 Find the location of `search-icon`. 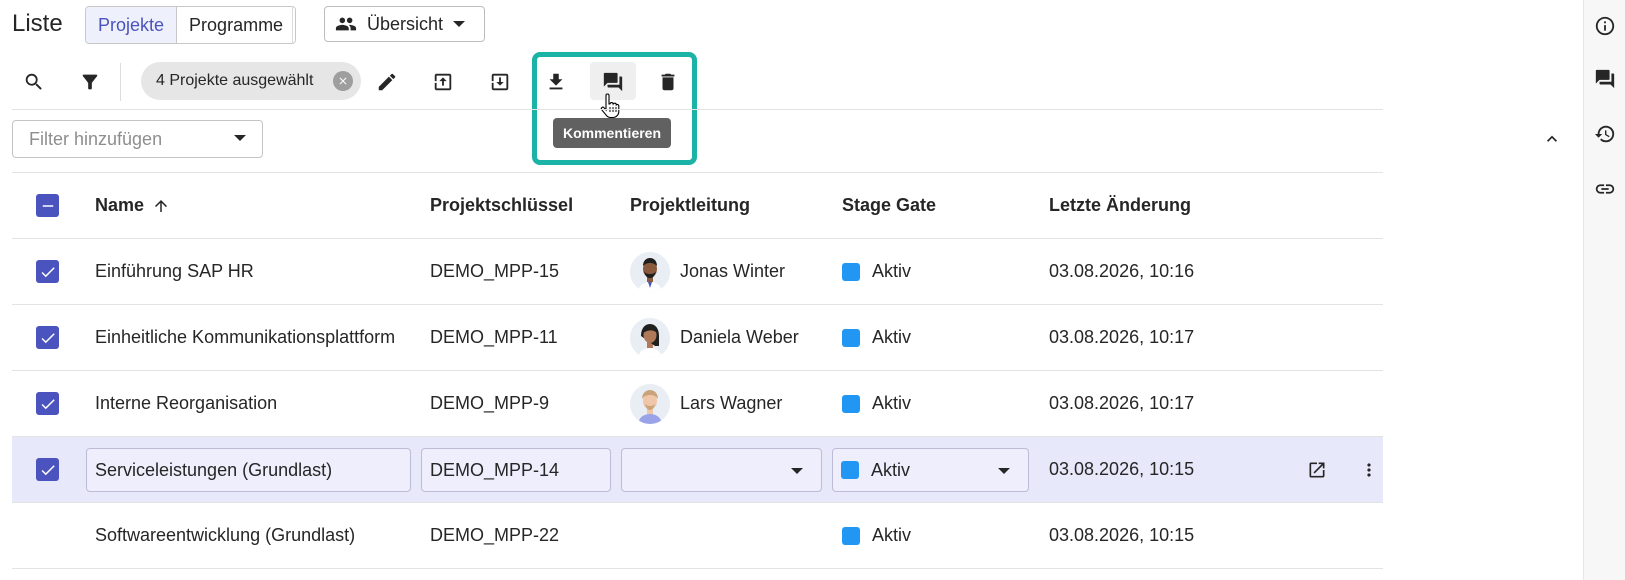

search-icon is located at coordinates (33, 81).